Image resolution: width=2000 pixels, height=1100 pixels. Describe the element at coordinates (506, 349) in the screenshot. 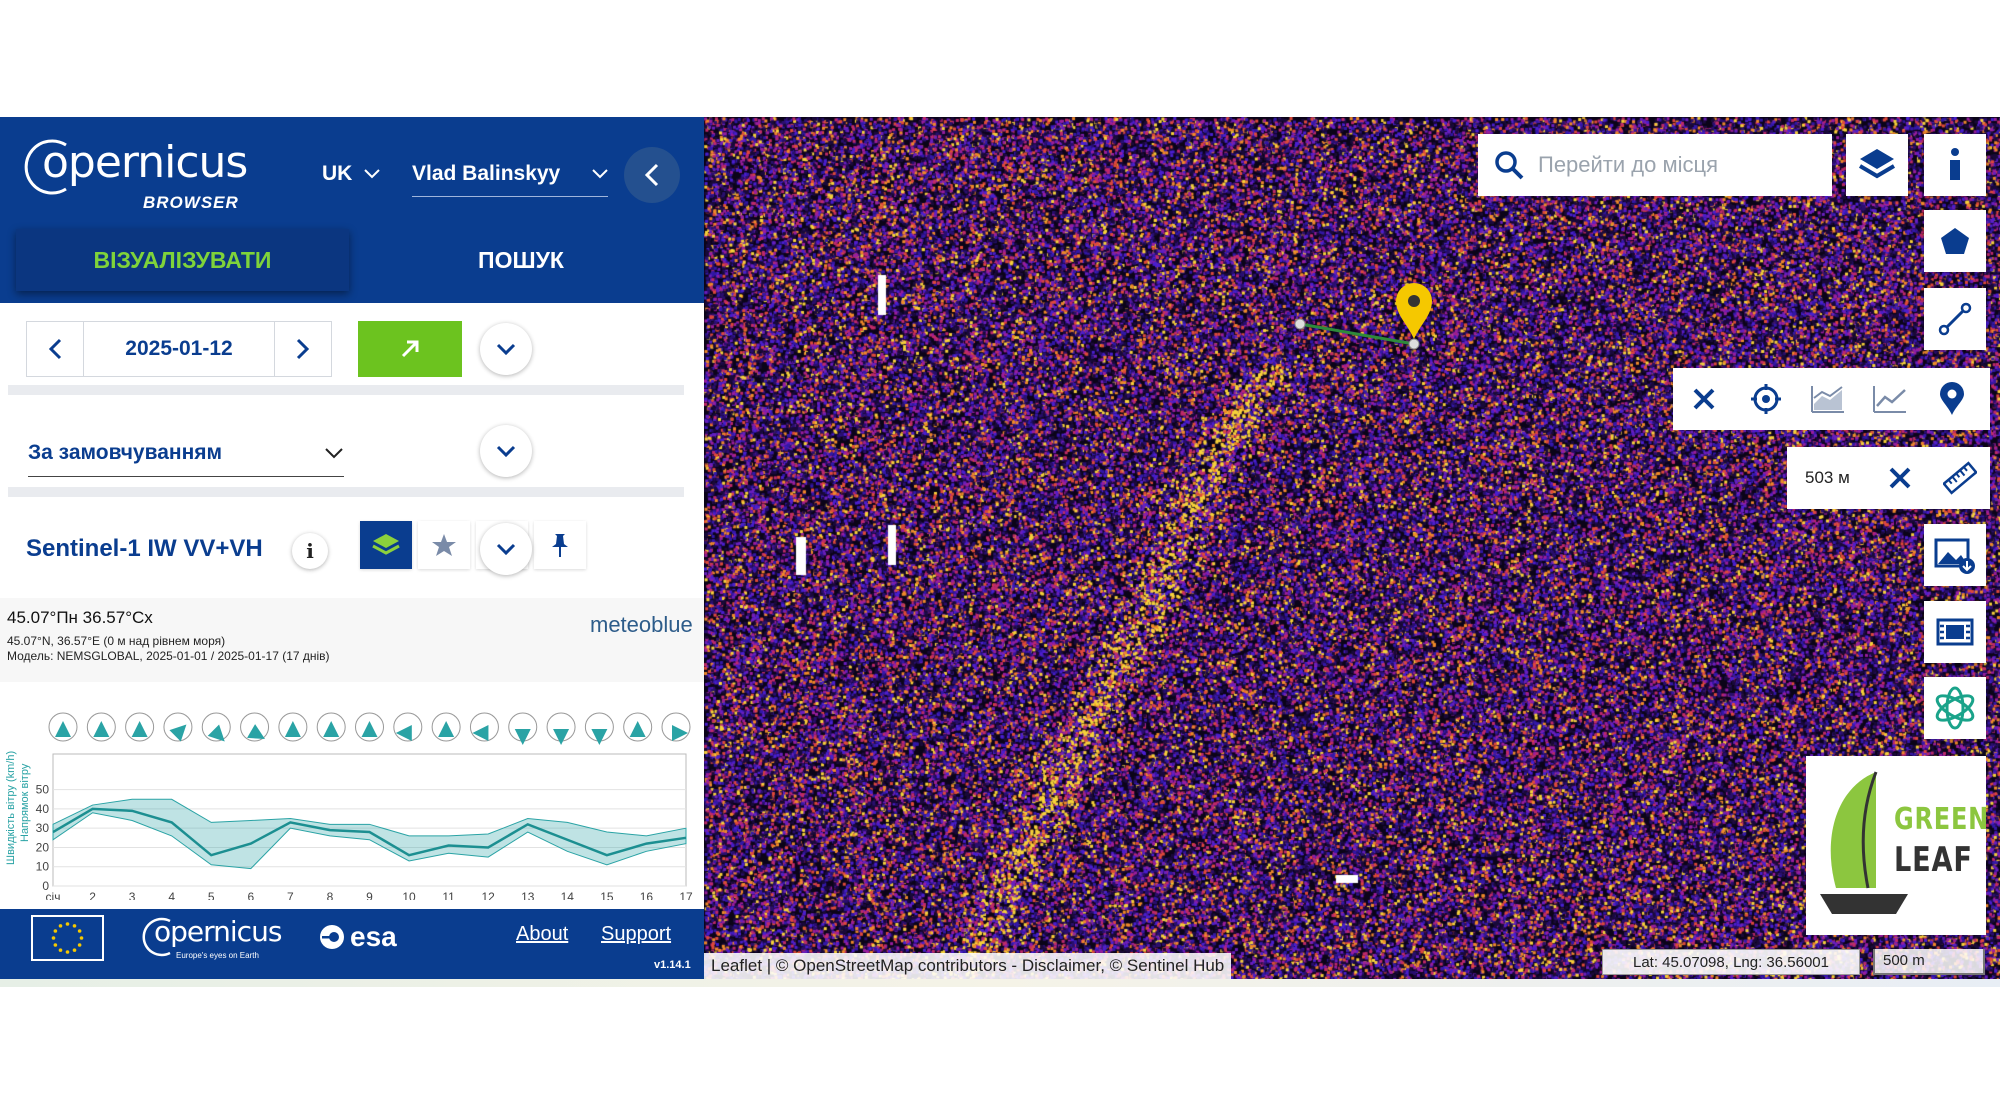

I see `date-expand-button` at that location.